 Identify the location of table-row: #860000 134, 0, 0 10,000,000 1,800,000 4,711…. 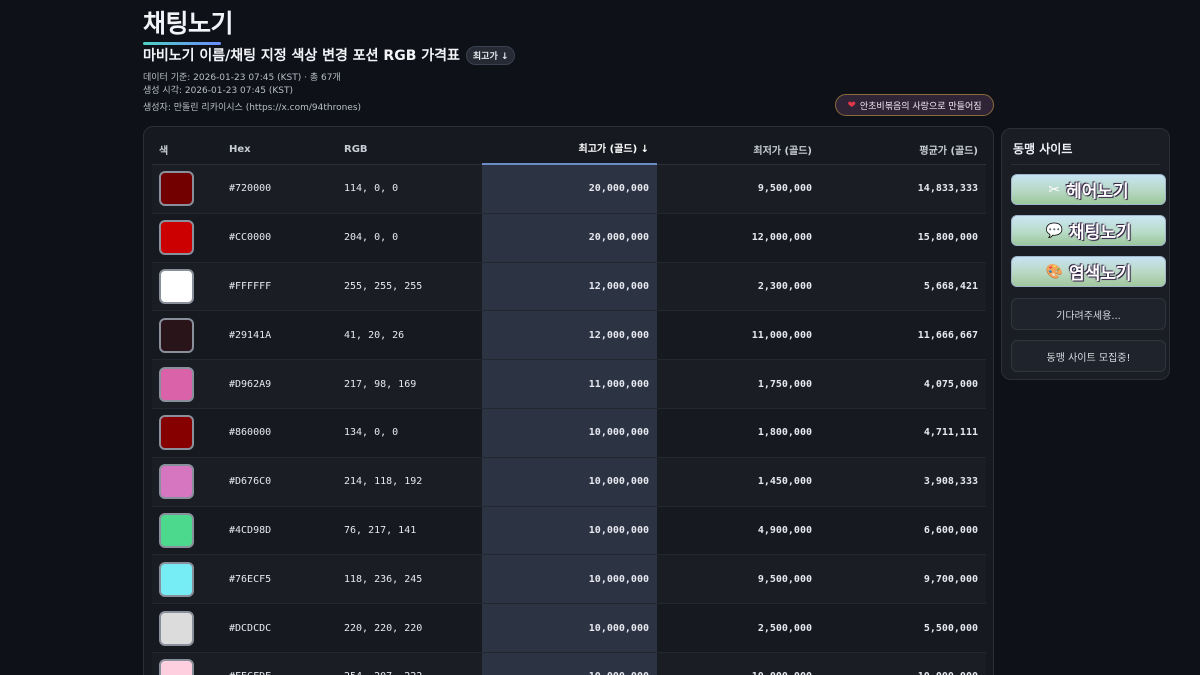
(569, 433).